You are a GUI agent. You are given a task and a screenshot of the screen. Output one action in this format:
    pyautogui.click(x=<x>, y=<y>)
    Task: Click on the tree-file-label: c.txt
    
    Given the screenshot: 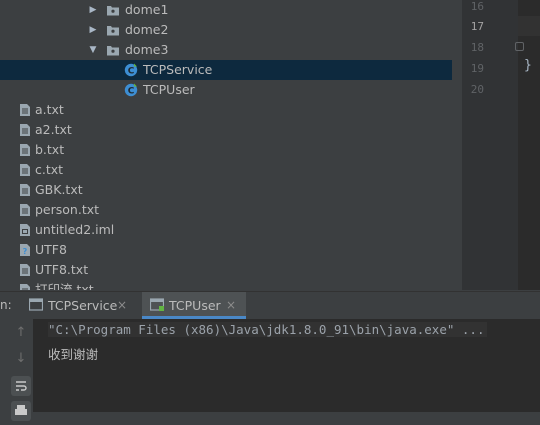 What is the action you would take?
    pyautogui.click(x=49, y=169)
    